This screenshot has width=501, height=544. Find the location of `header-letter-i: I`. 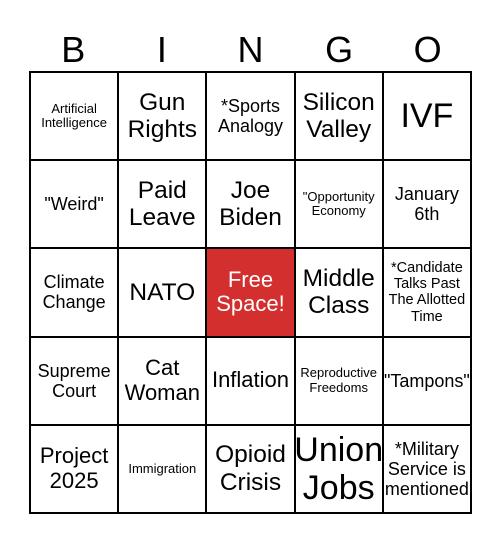

header-letter-i: I is located at coordinates (161, 49).